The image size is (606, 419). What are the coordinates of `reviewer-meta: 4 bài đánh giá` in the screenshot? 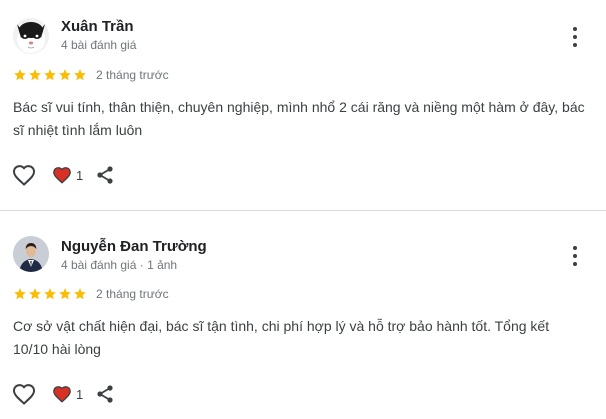 It's located at (99, 45).